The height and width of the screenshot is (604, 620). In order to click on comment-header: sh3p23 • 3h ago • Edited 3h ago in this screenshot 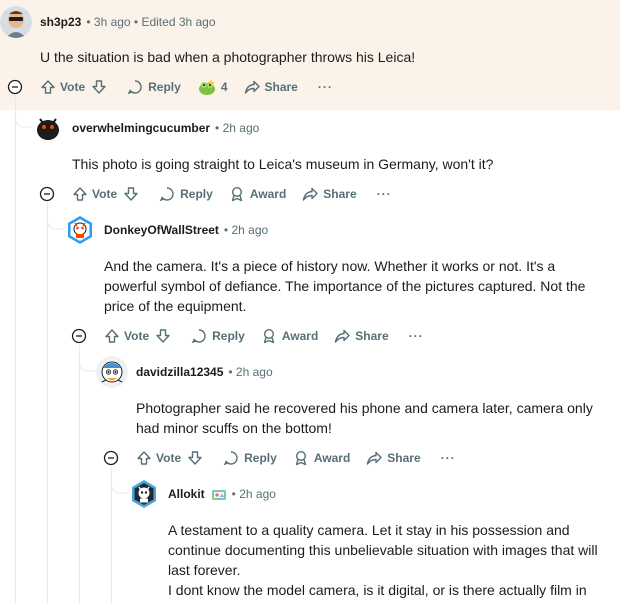, I will do `click(108, 22)`.